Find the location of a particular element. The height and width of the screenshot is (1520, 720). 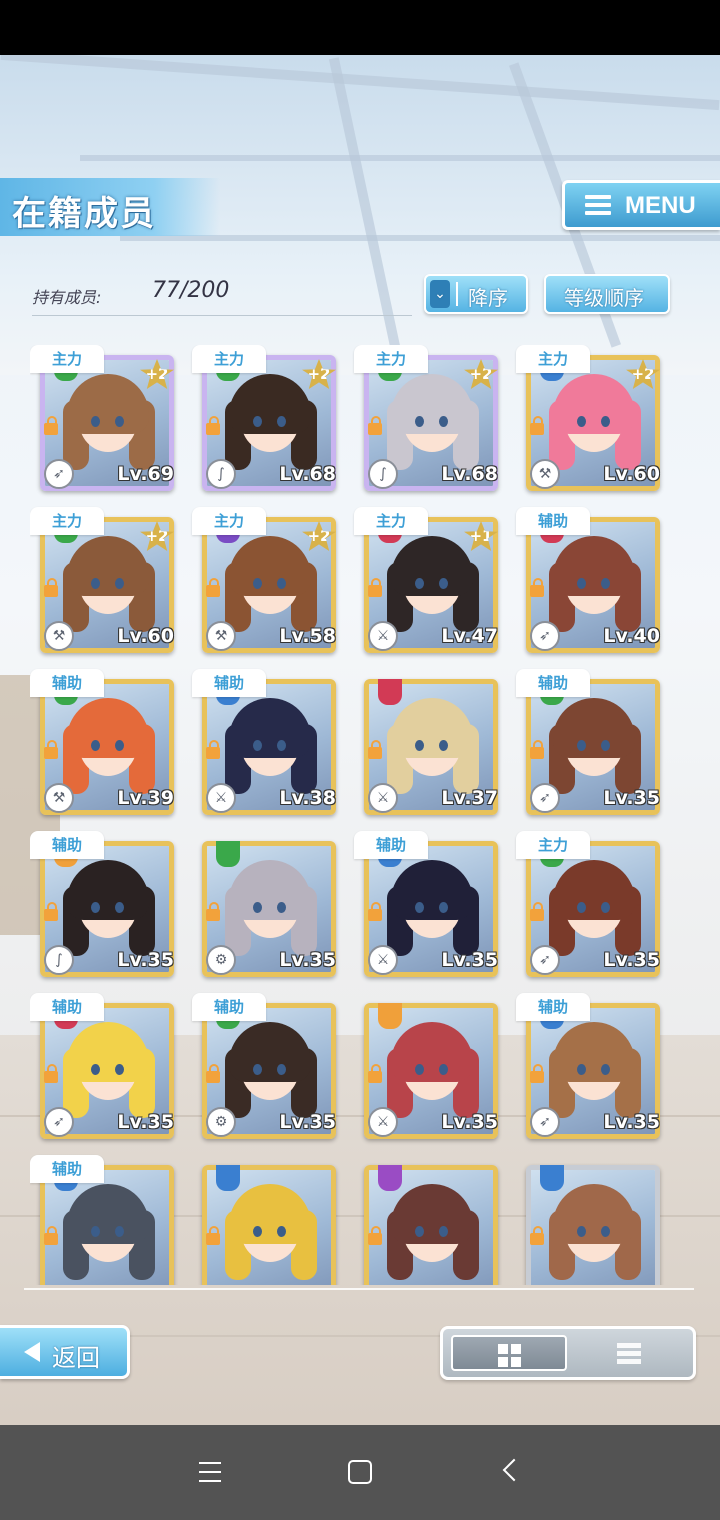

view-mode-toggle is located at coordinates (568, 1353).